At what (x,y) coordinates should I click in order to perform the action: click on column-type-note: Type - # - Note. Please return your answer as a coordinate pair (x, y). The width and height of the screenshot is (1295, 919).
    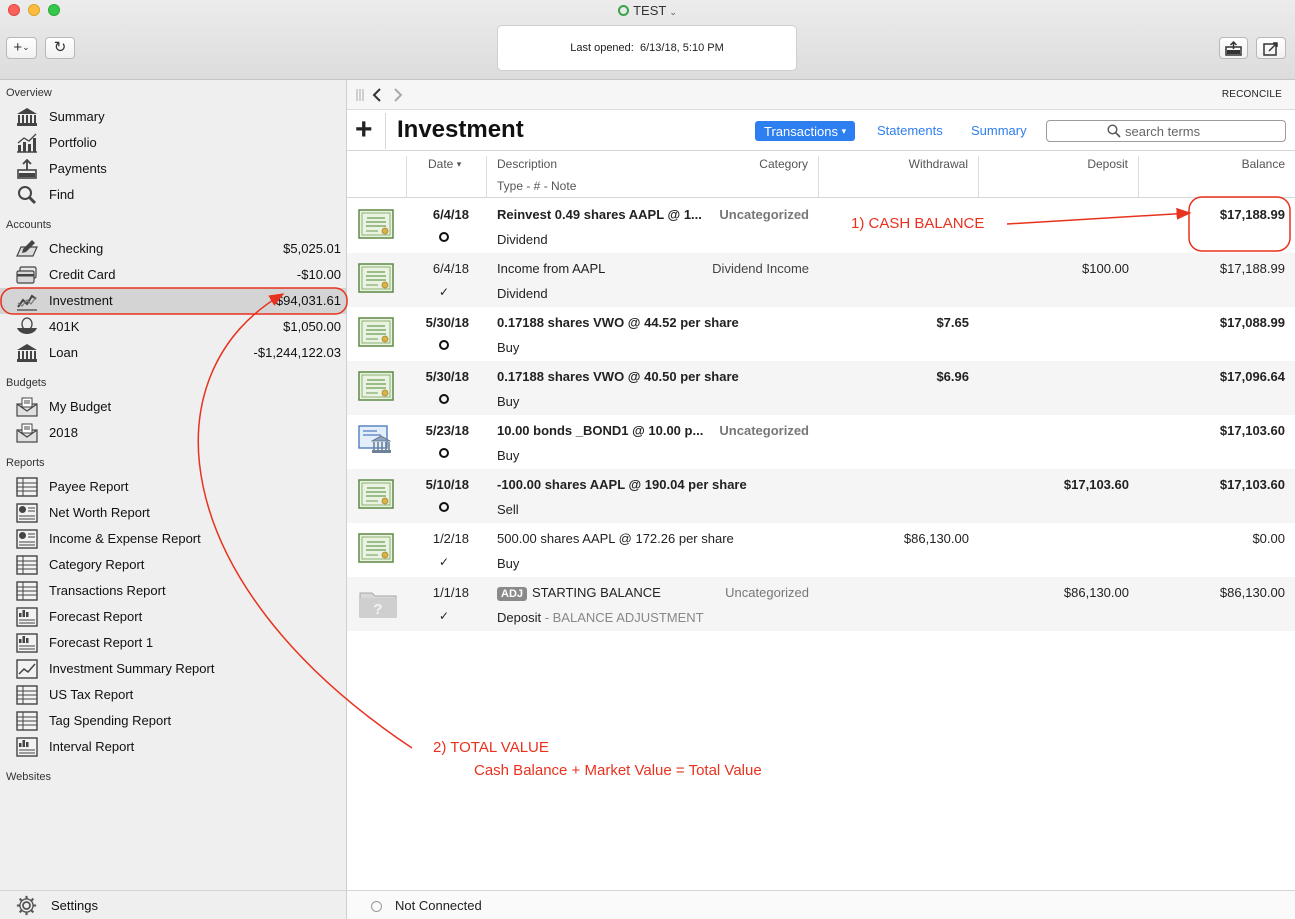
    Looking at the image, I should click on (536, 186).